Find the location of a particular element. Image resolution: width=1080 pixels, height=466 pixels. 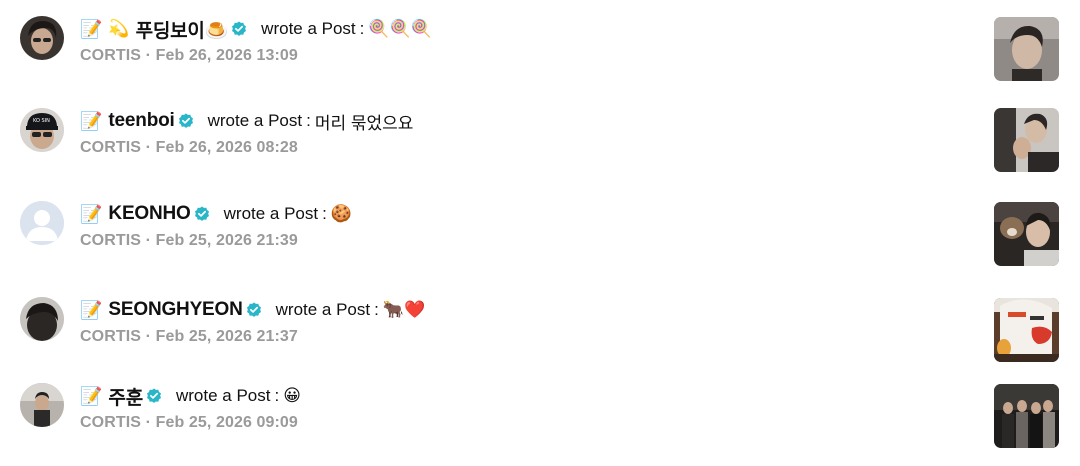

dizzy-icon: 💫 is located at coordinates (119, 28).